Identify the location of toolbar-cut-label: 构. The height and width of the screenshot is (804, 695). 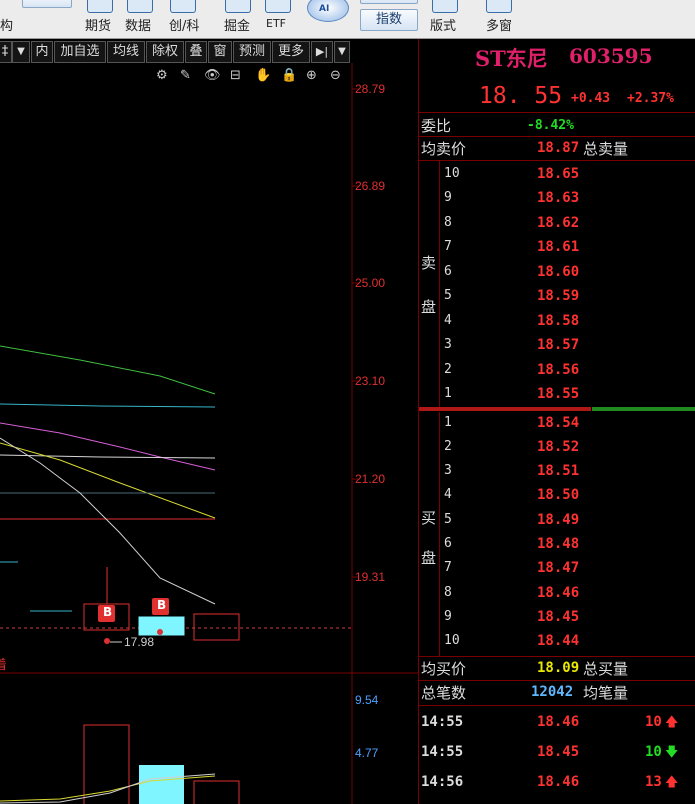
(7, 26).